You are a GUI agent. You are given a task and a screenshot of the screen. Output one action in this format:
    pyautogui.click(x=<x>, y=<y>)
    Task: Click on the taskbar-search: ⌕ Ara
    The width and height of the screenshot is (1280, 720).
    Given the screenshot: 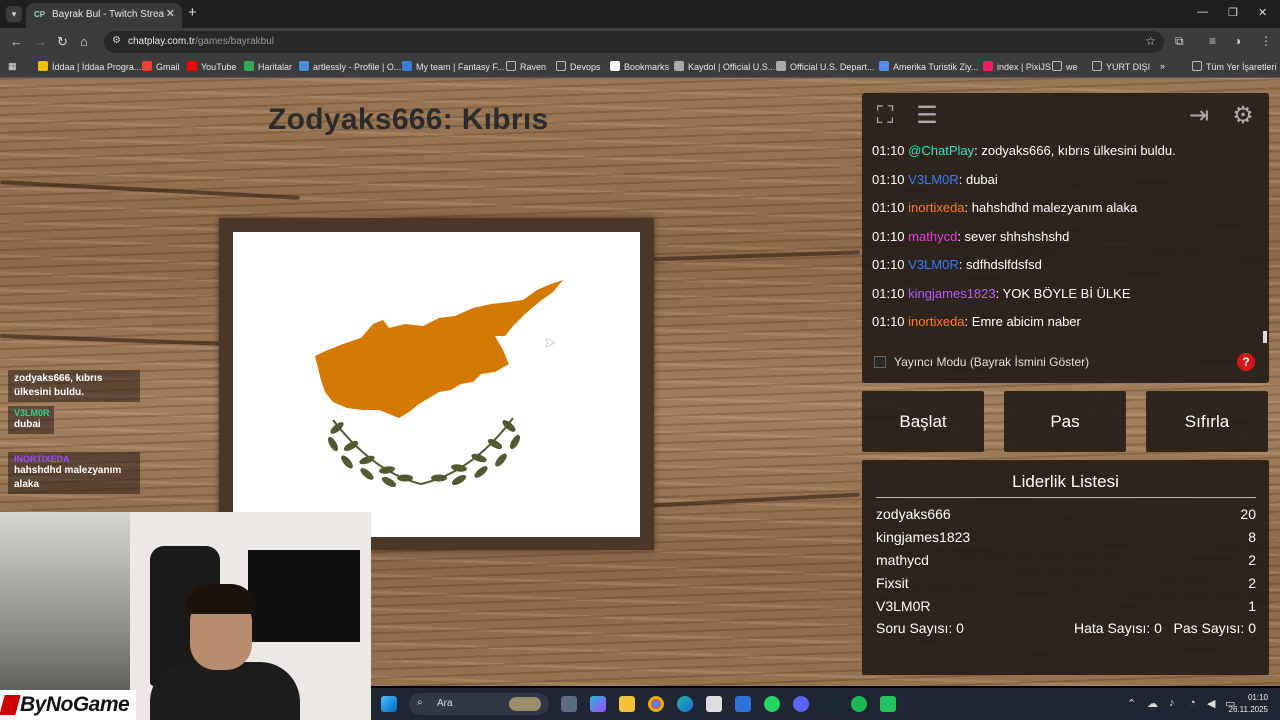 What is the action you would take?
    pyautogui.click(x=479, y=704)
    